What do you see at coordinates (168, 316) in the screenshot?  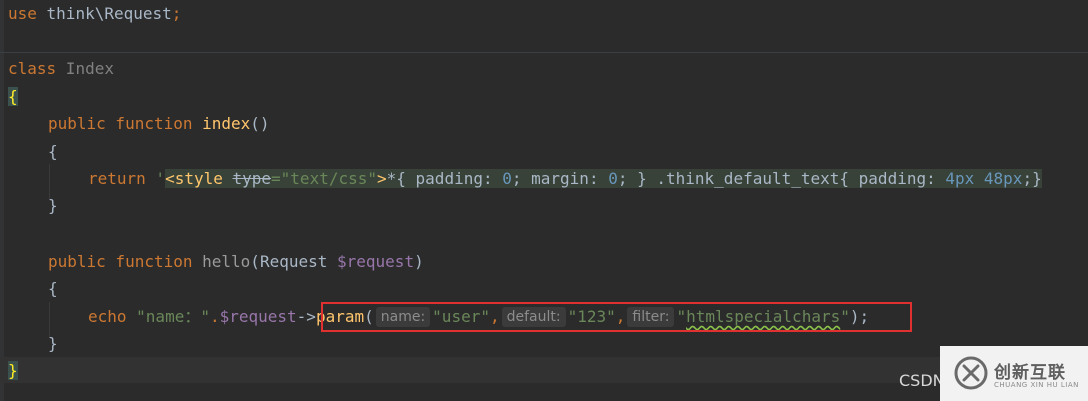 I see `string-name-label: "name："` at bounding box center [168, 316].